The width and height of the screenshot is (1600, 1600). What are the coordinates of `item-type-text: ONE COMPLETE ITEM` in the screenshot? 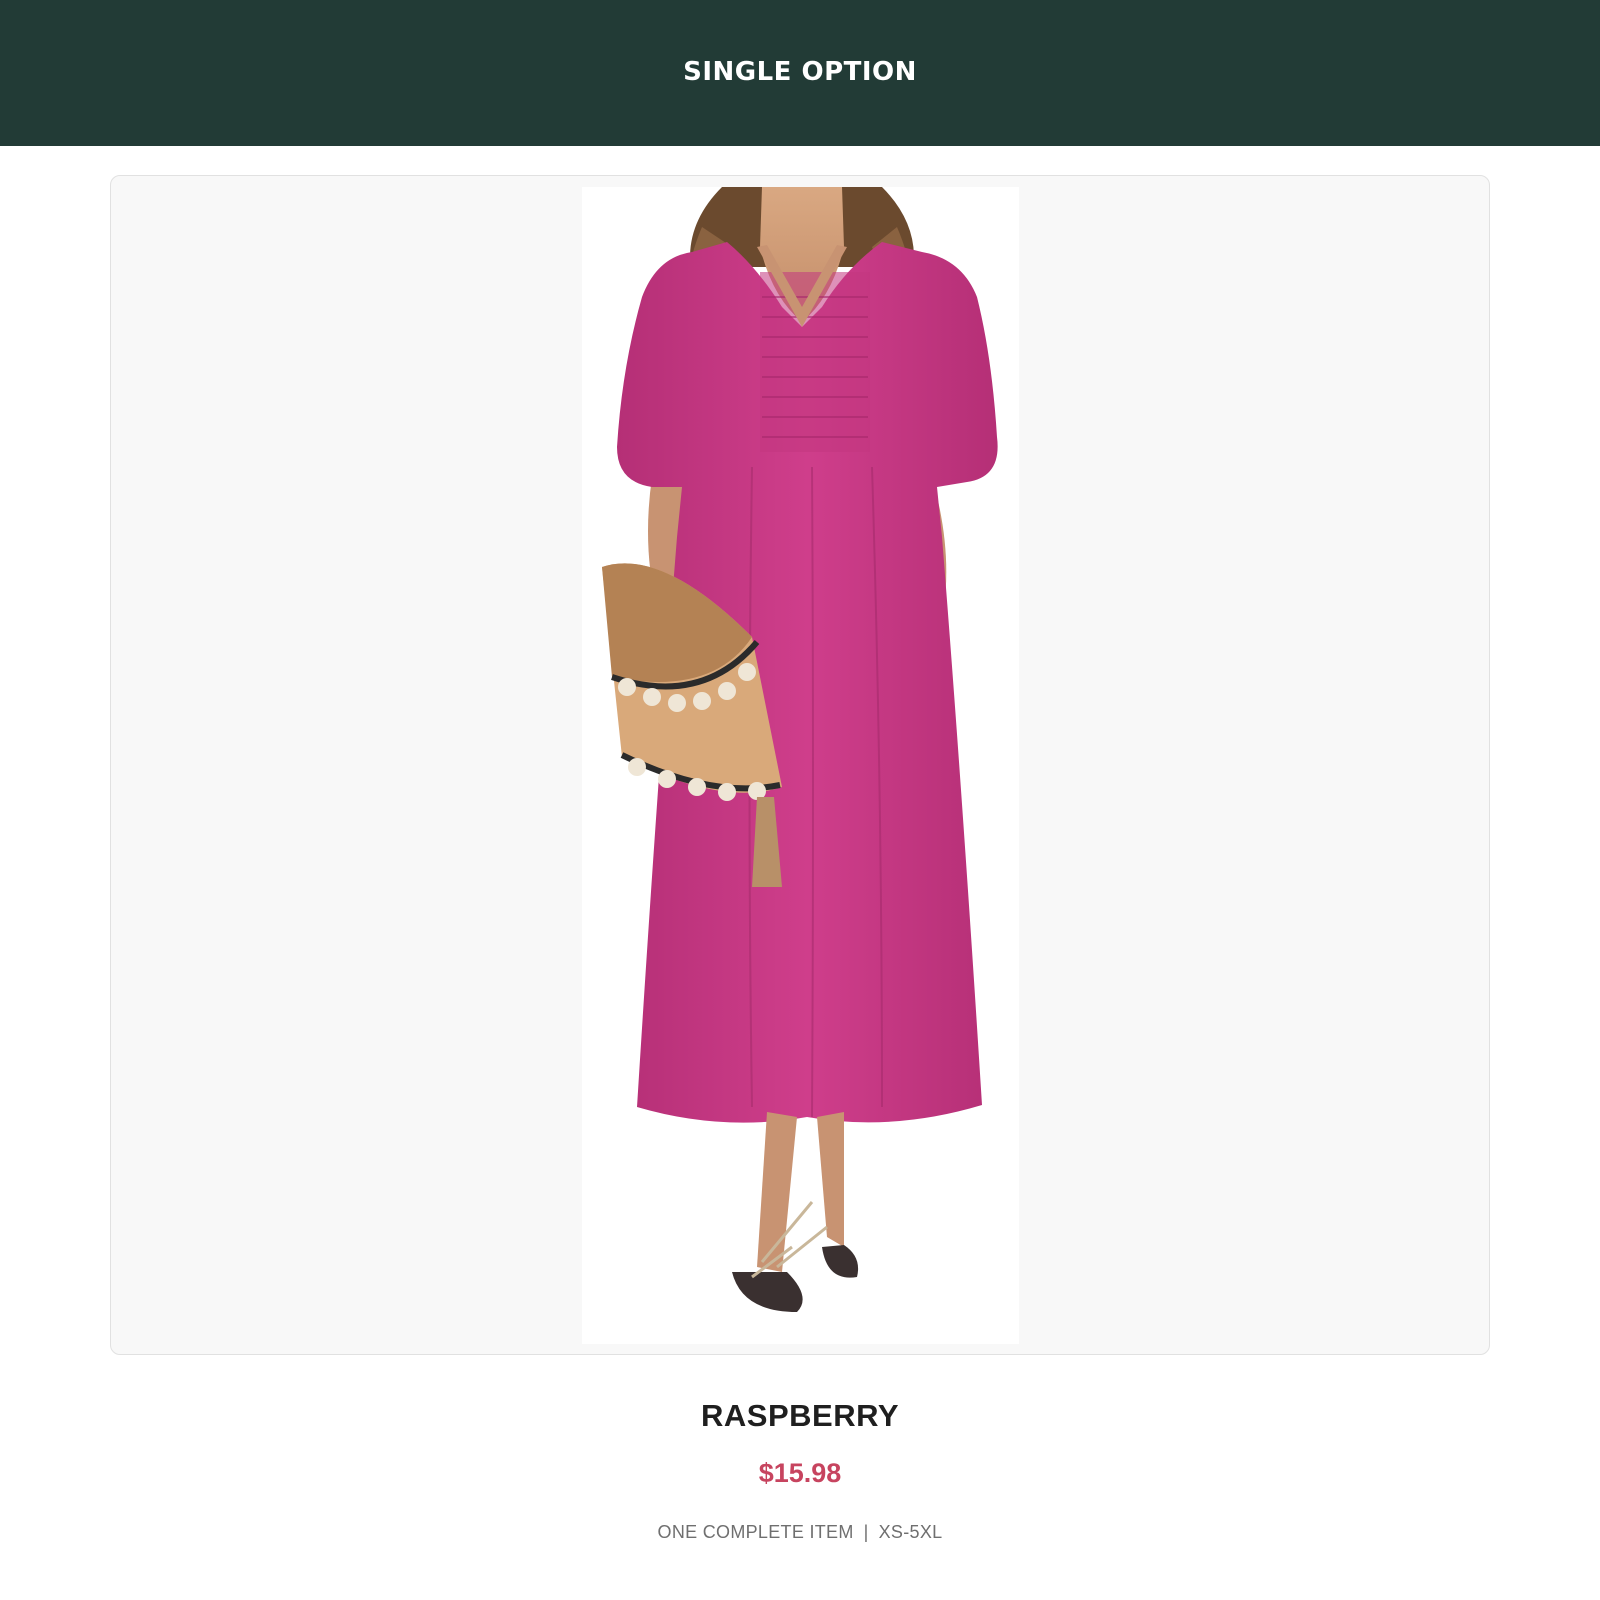 It's located at (755, 1532).